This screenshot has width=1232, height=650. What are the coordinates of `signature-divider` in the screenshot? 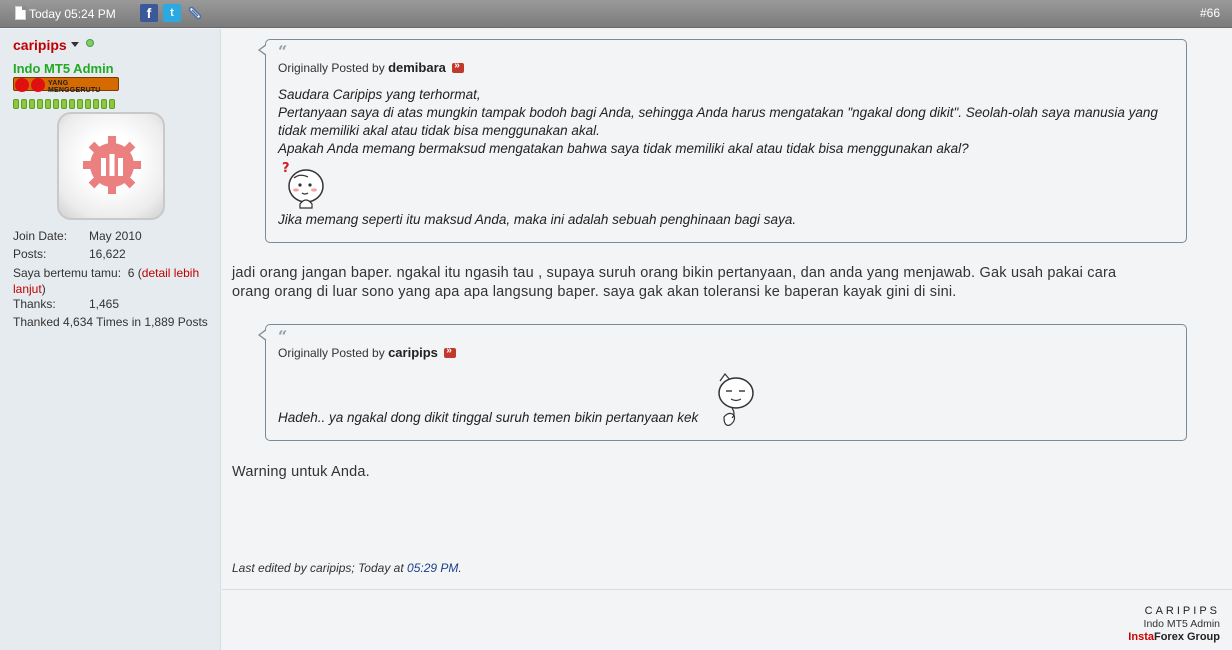 It's located at (727, 589).